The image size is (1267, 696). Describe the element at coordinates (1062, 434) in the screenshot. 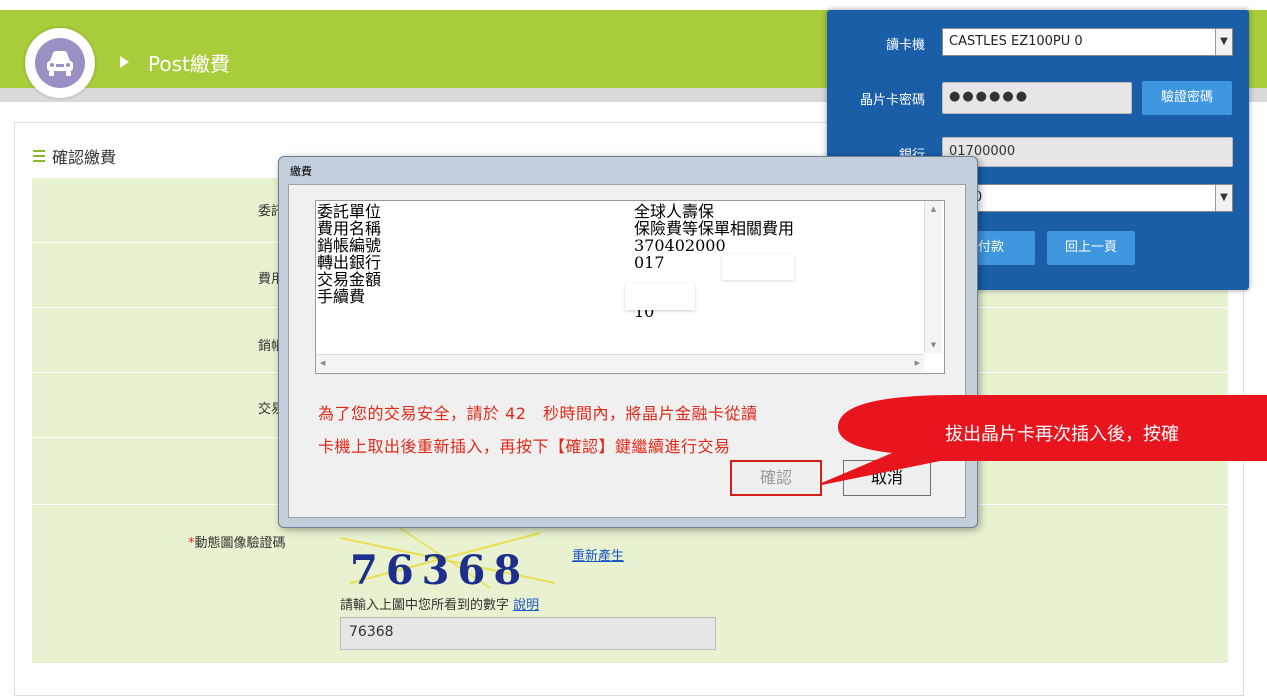

I see `callout-text: 拔出晶片卡再次插入後，按確` at that location.